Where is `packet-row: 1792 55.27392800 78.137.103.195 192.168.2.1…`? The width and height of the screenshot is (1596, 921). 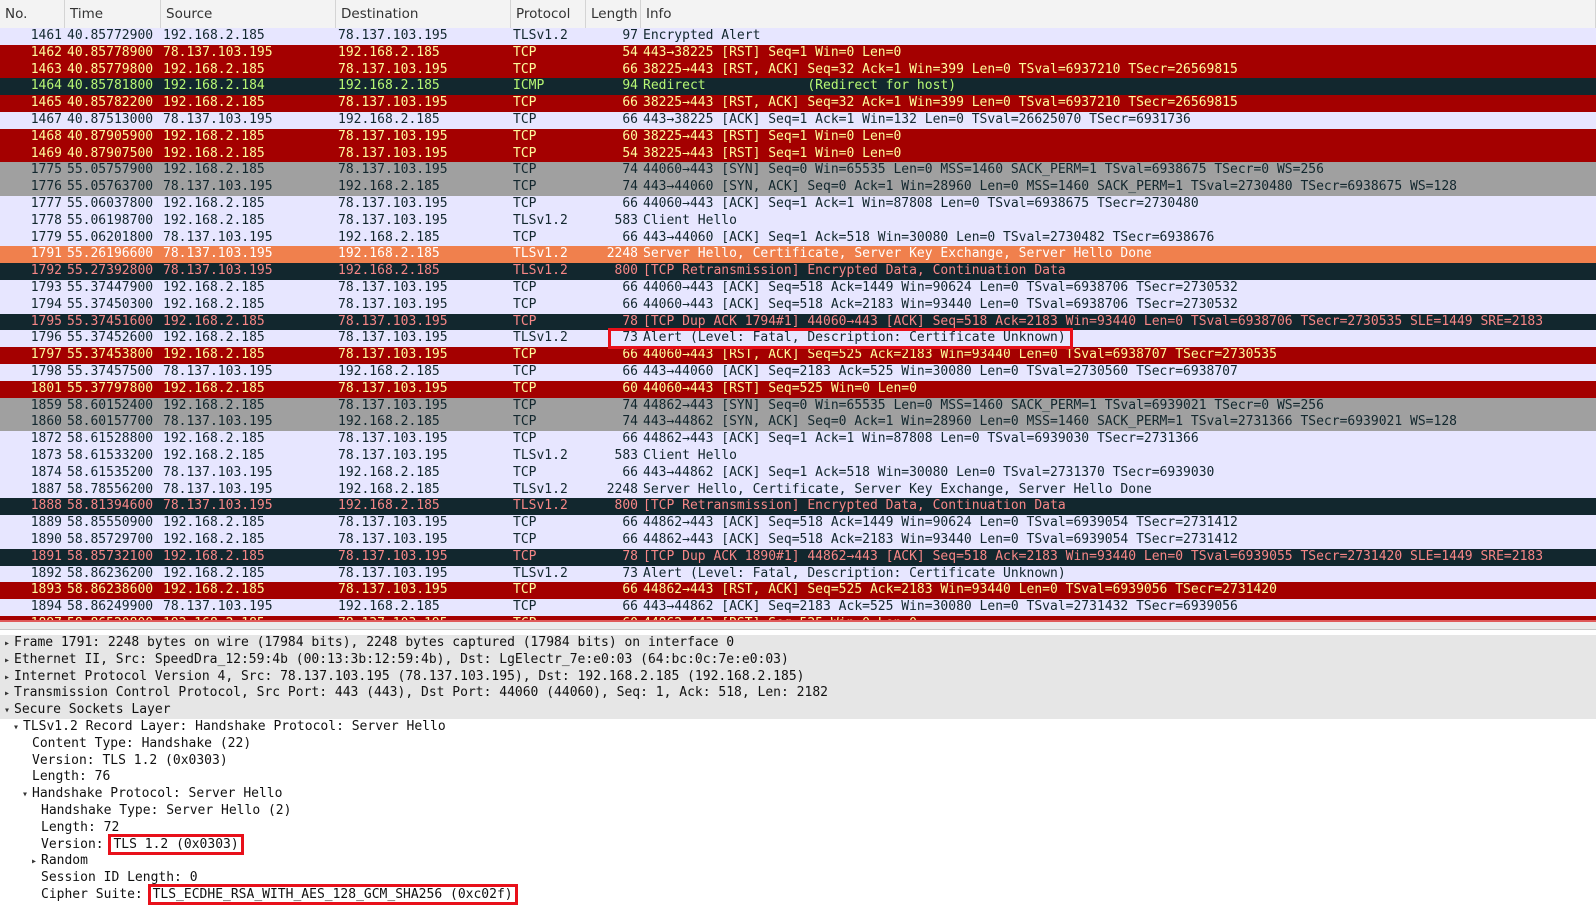
packet-row: 1792 55.27392800 78.137.103.195 192.168.2.1… is located at coordinates (798, 271).